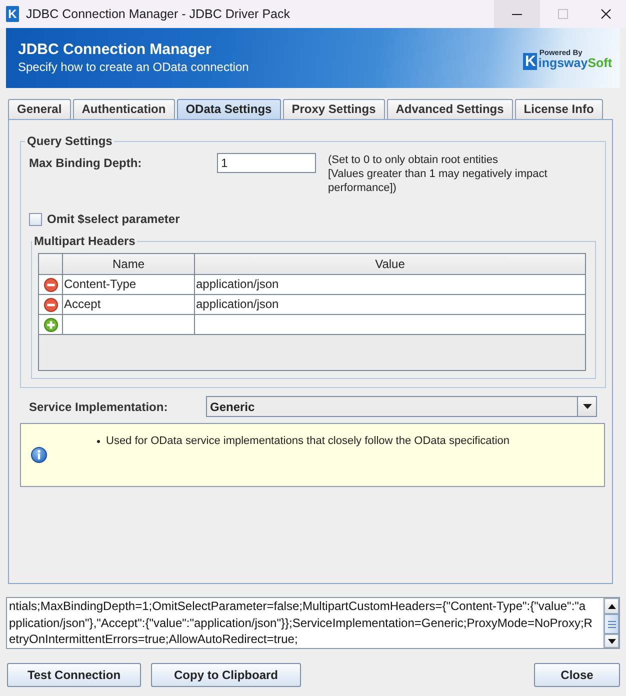 This screenshot has height=696, width=626. Describe the element at coordinates (600, 63) in the screenshot. I see `logo-wordmark-suffix: Soft` at that location.